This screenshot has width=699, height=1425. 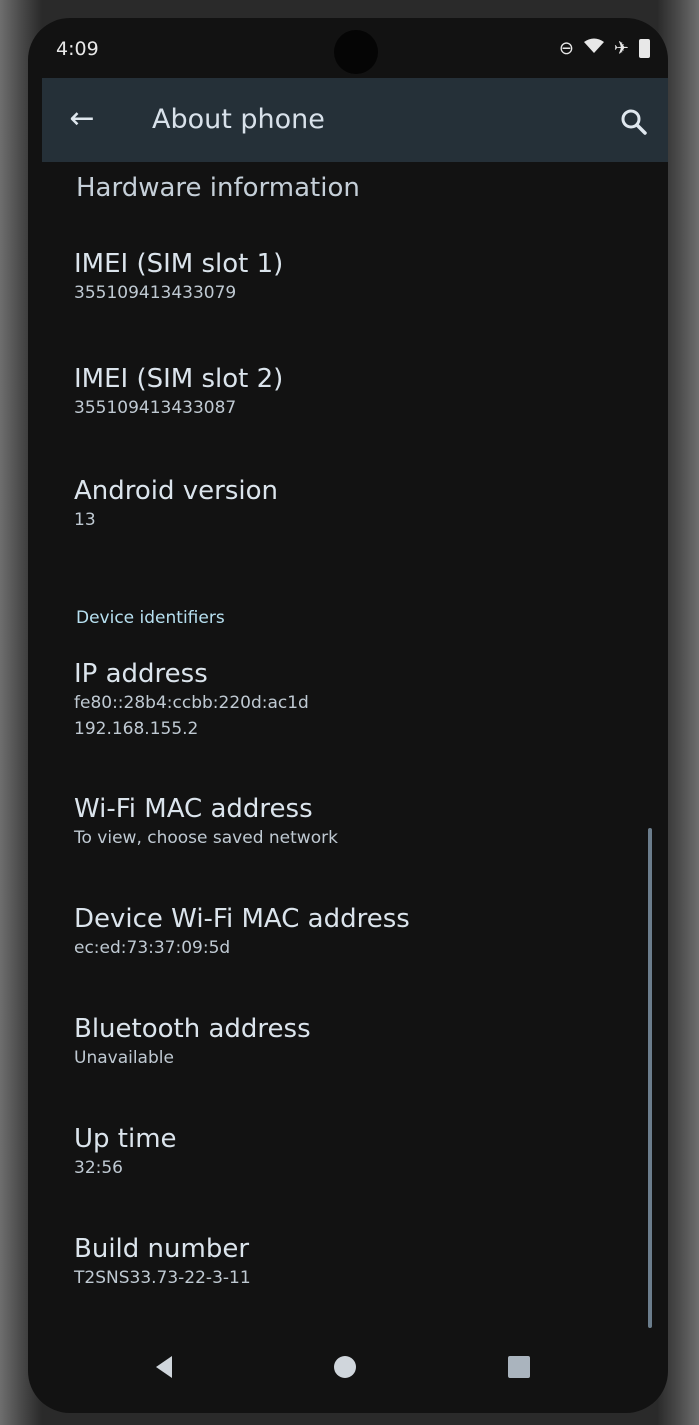 What do you see at coordinates (125, 1139) in the screenshot?
I see `item-title: Up time` at bounding box center [125, 1139].